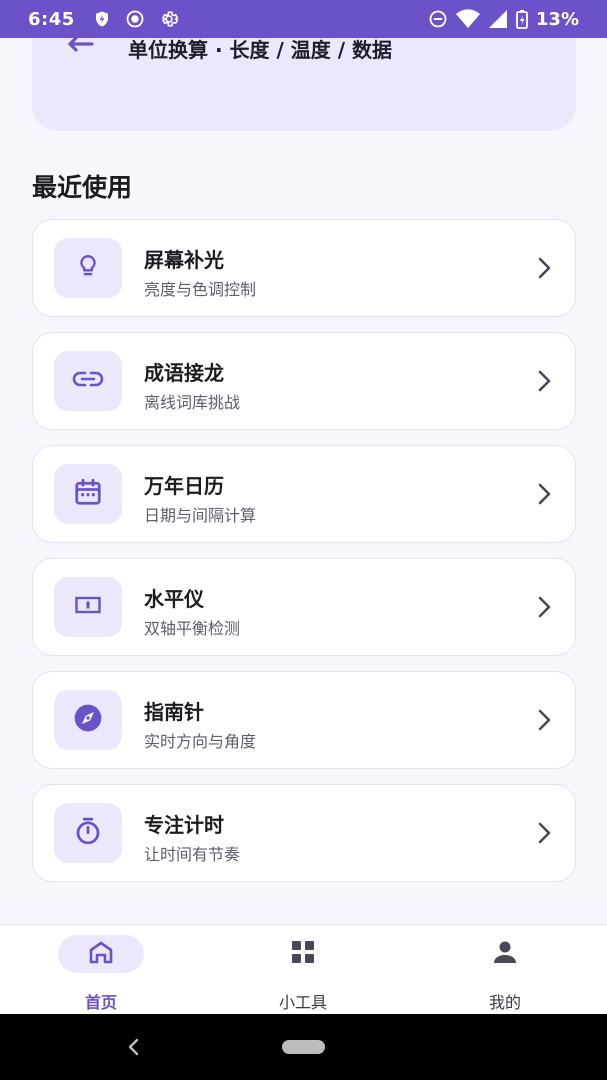 The height and width of the screenshot is (1080, 607). I want to click on nav-item-tools: 小工具, so click(303, 970).